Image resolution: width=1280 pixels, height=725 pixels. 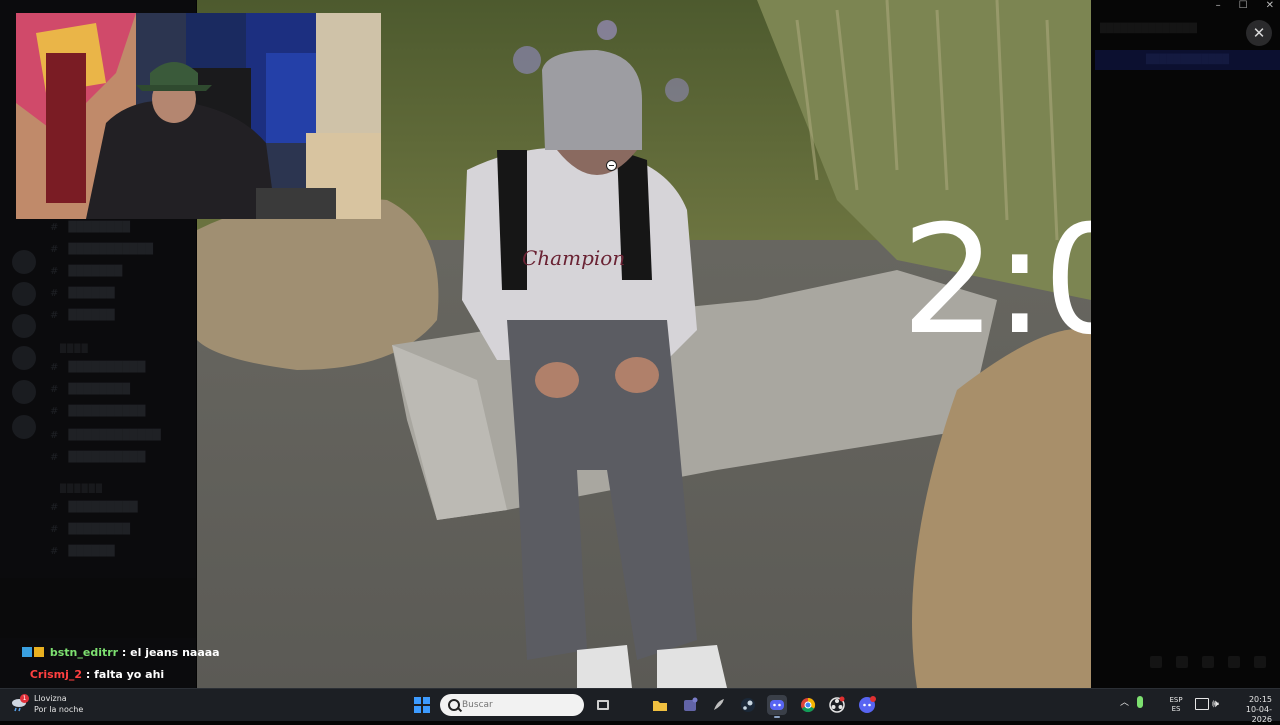 What do you see at coordinates (1124, 701) in the screenshot?
I see `chevron-up-icon: ︿` at bounding box center [1124, 701].